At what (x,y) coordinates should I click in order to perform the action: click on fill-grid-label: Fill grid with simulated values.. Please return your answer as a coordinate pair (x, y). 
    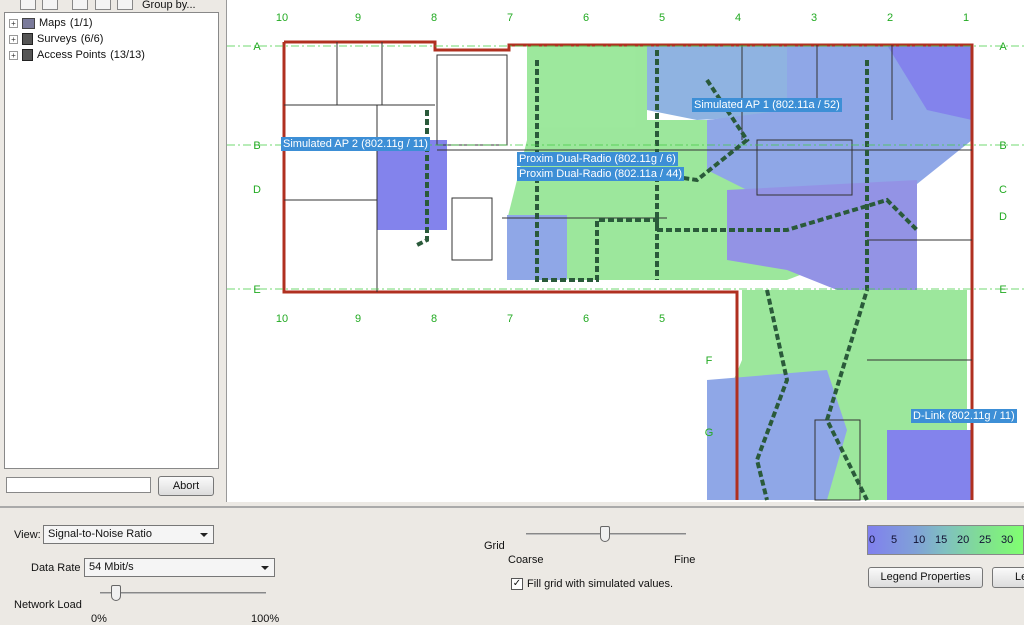
    Looking at the image, I should click on (600, 584).